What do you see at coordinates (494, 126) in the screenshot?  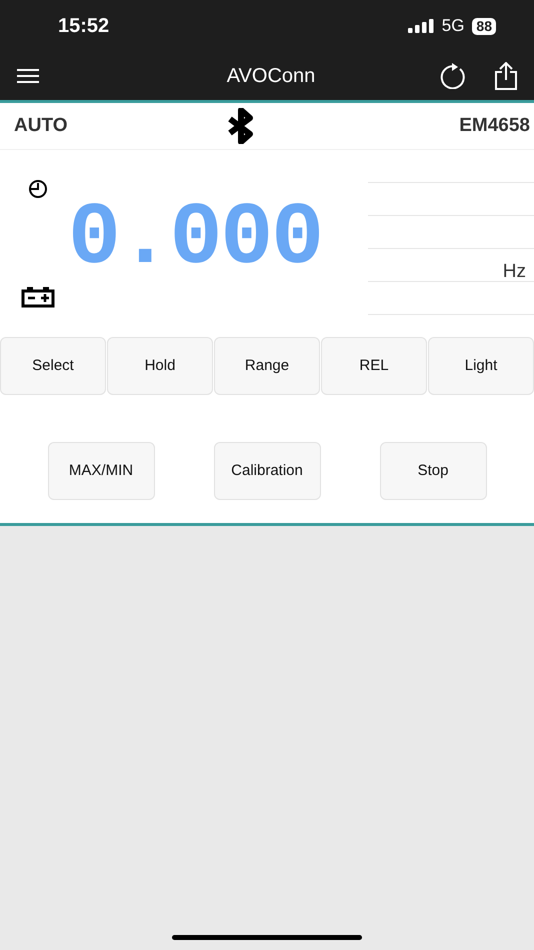 I see `model-label: EM4658` at bounding box center [494, 126].